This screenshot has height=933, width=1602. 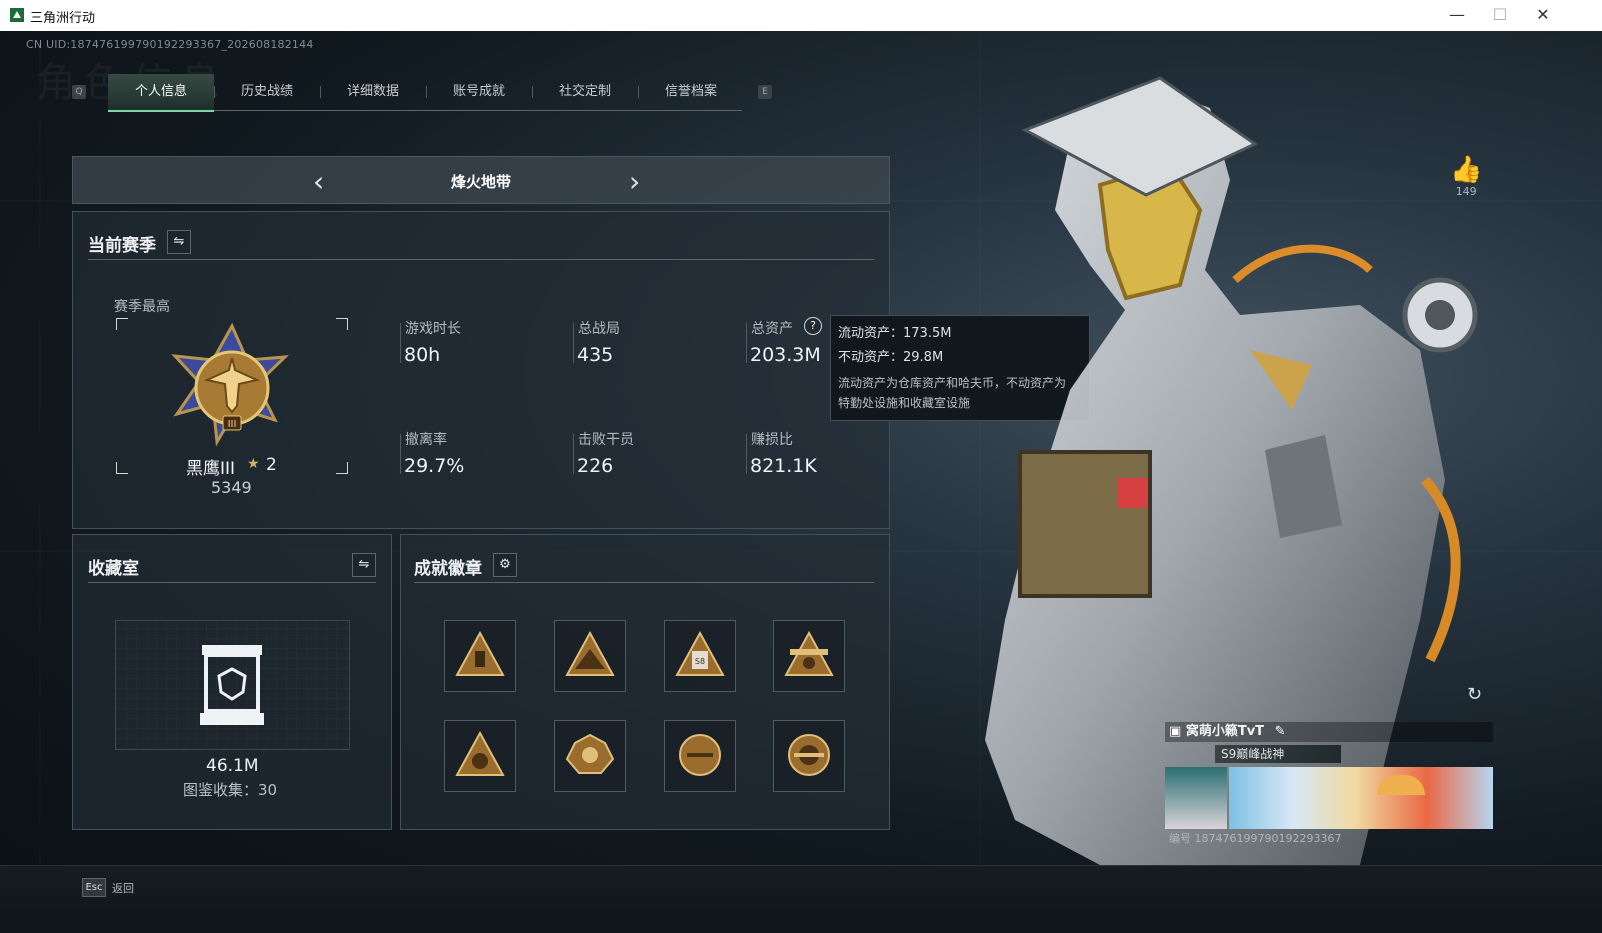 What do you see at coordinates (1543, 15) in the screenshot?
I see `close-button: ✕` at bounding box center [1543, 15].